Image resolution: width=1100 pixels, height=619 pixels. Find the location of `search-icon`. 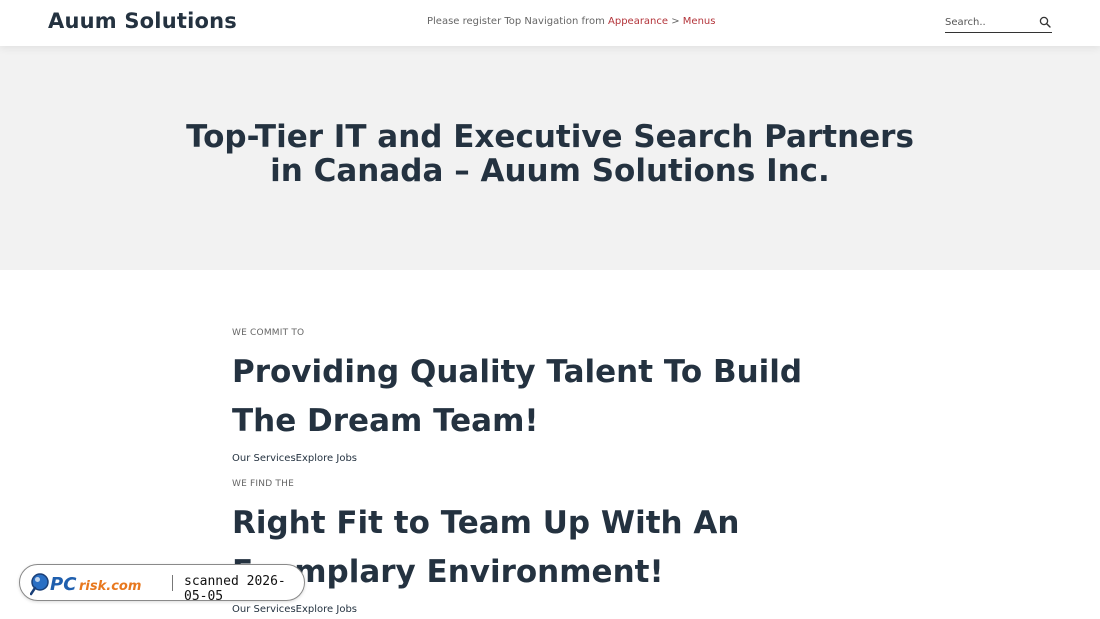

search-icon is located at coordinates (1045, 22).